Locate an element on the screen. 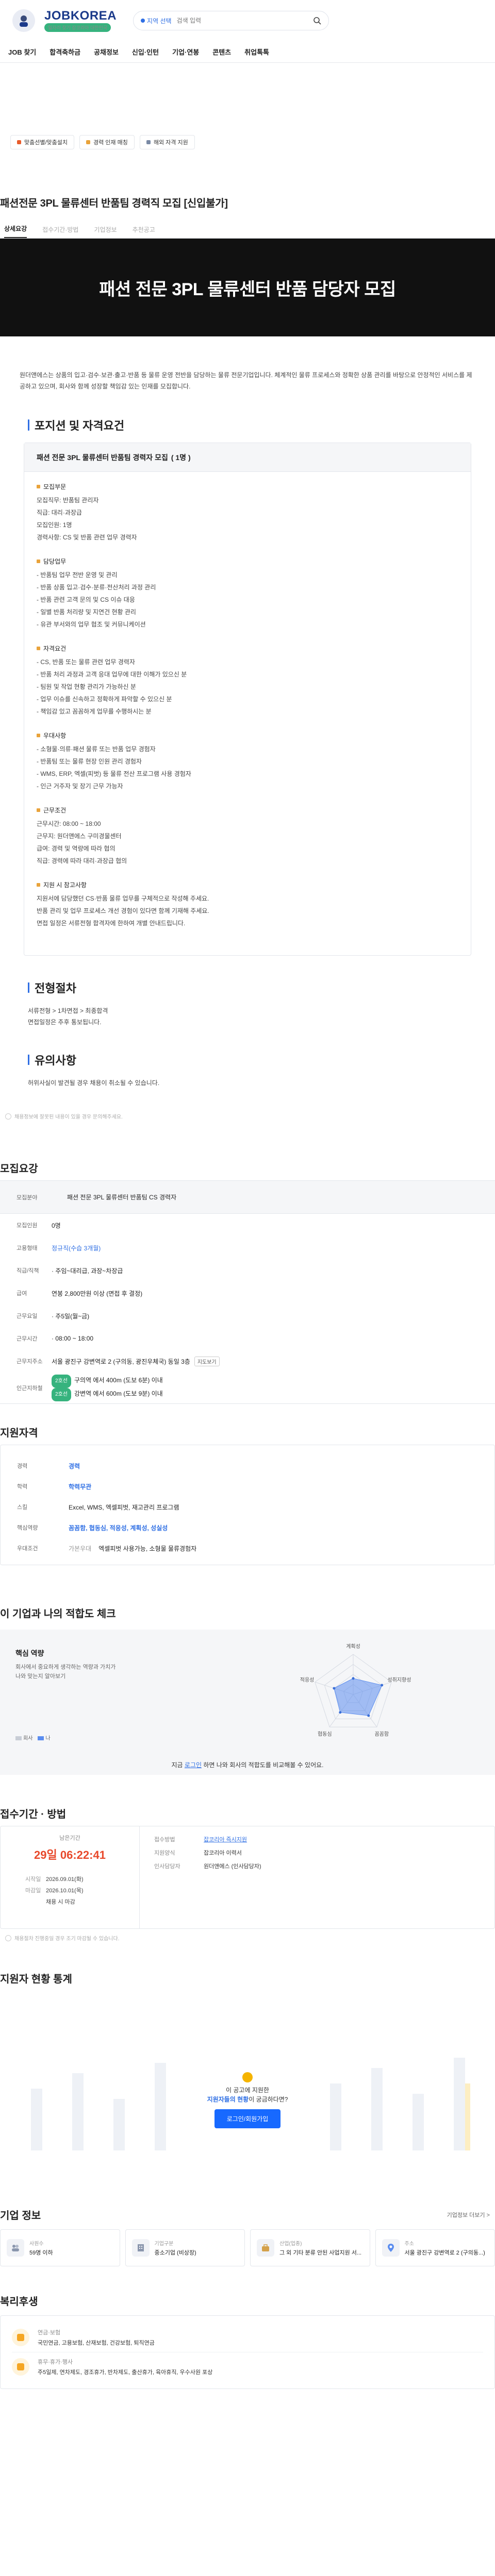  apply-value: 원더앤에스 (인사담당자) is located at coordinates (232, 1866).